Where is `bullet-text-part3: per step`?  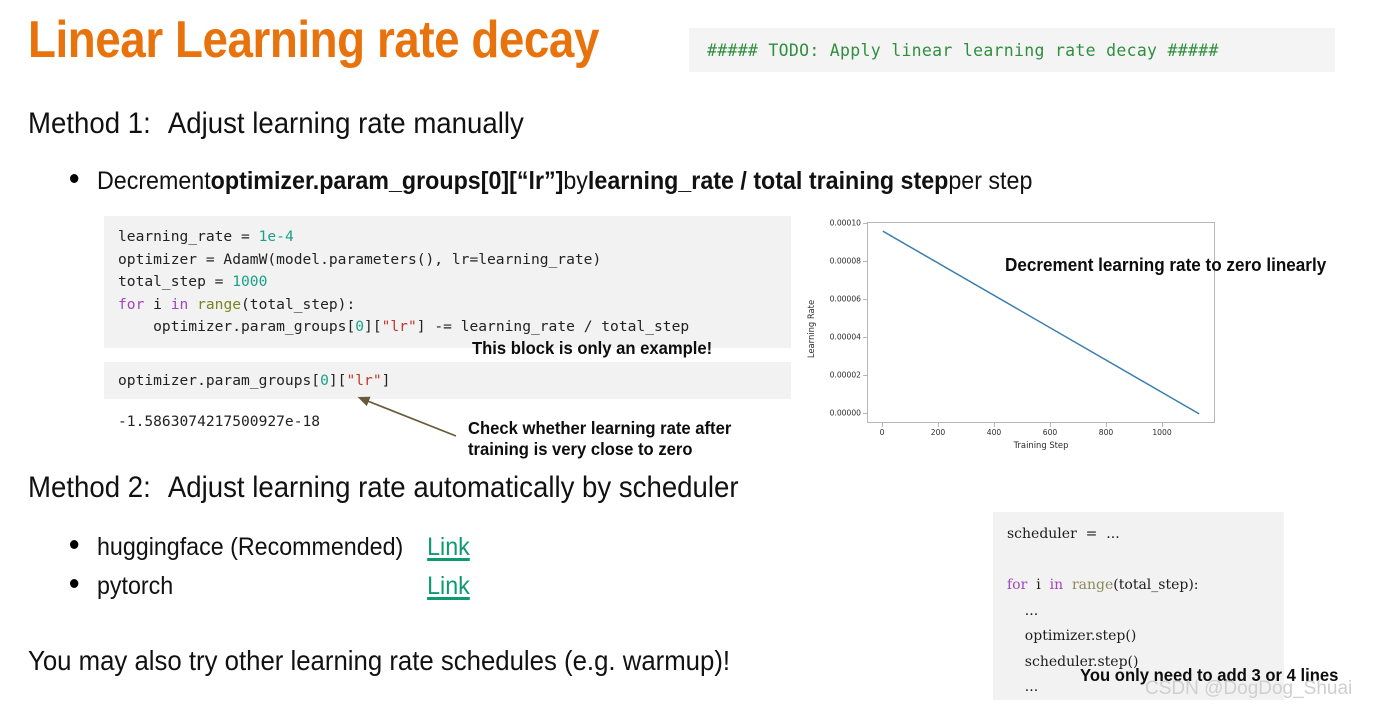 bullet-text-part3: per step is located at coordinates (990, 181).